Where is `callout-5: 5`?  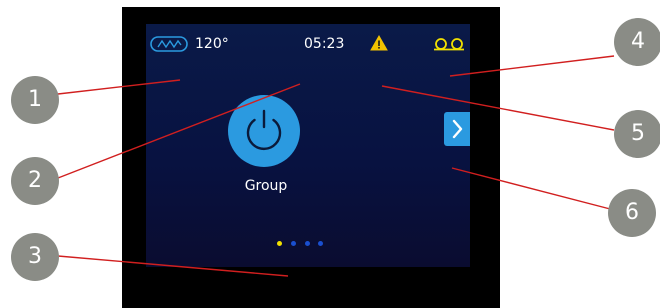
callout-5: 5 is located at coordinates (637, 134).